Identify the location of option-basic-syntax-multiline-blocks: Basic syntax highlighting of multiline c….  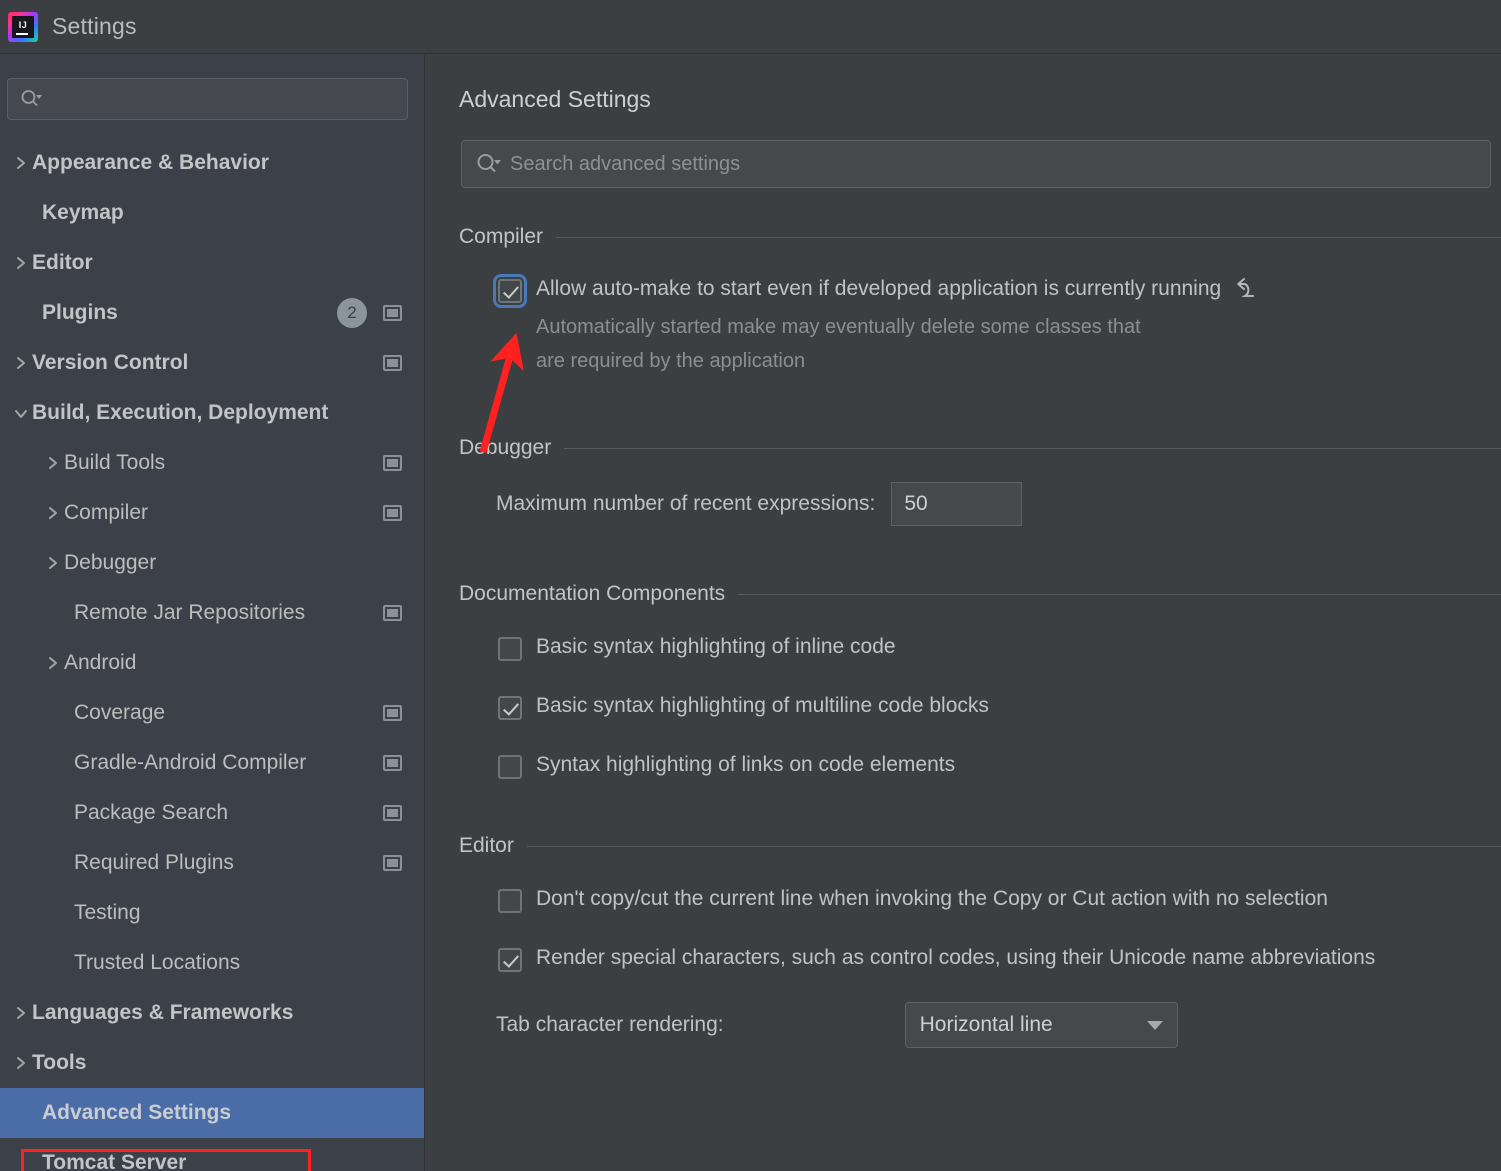
(999, 707).